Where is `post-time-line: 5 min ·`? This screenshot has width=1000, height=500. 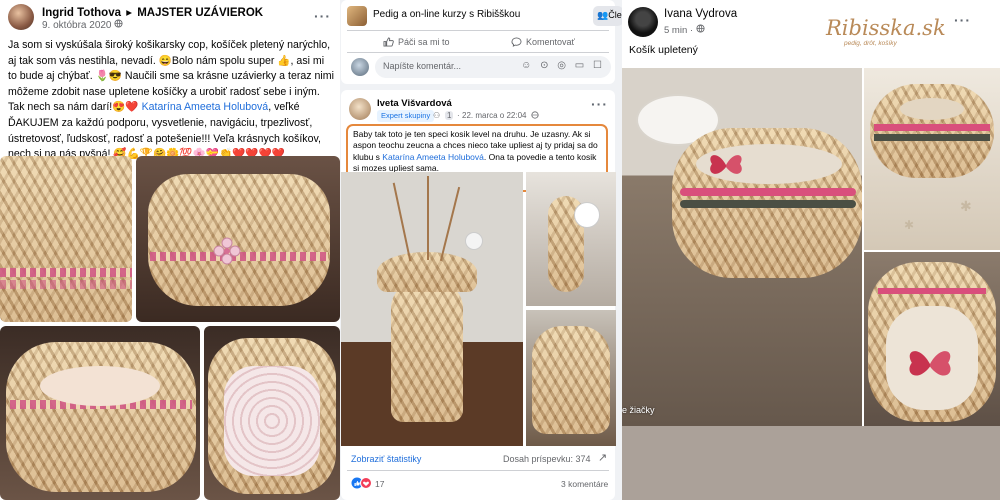
post-time-line: 5 min · is located at coordinates (684, 30).